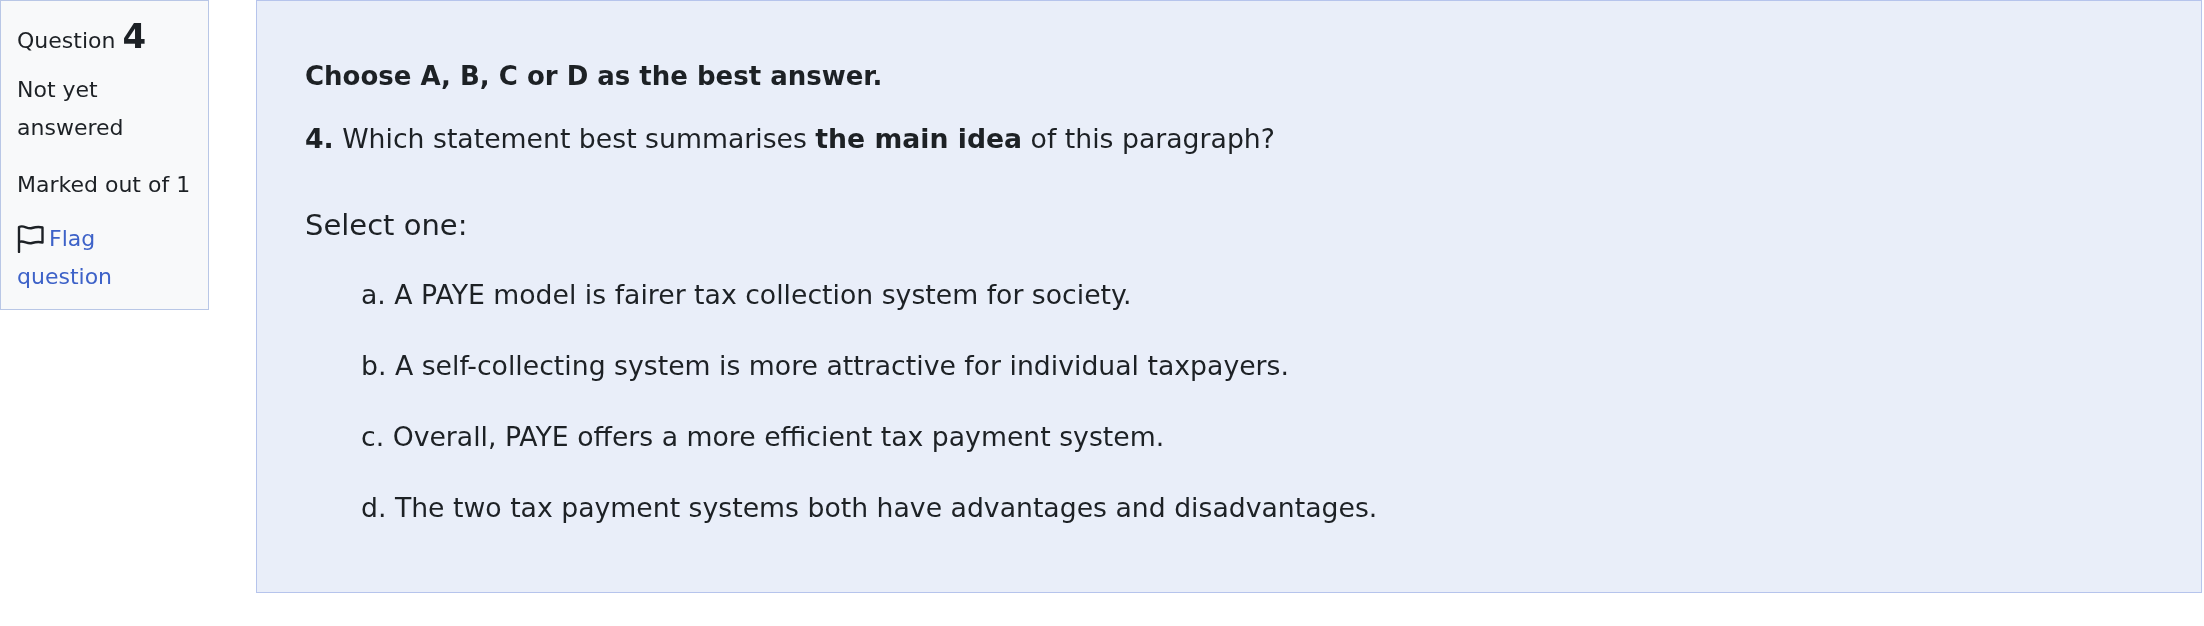 The height and width of the screenshot is (626, 2204). Describe the element at coordinates (134, 36) in the screenshot. I see `question-number: 4` at that location.